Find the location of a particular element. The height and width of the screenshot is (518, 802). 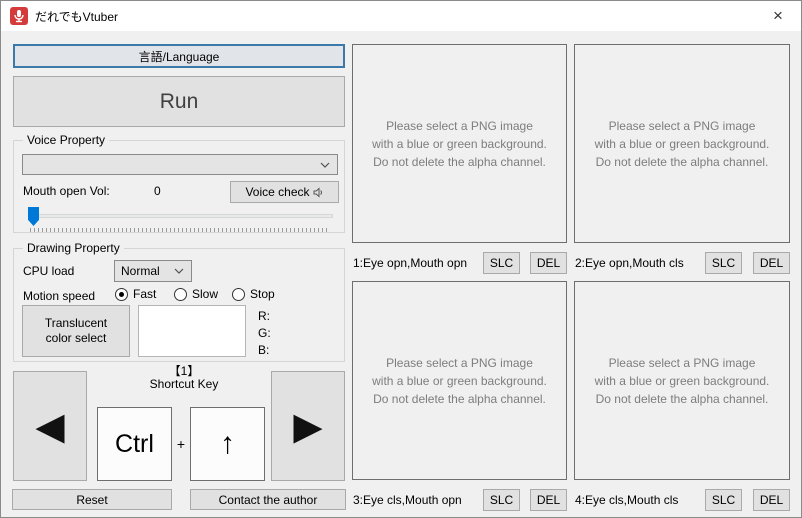

slot-4-label: 4:Eye cls,Mouth cls is located at coordinates (627, 500).